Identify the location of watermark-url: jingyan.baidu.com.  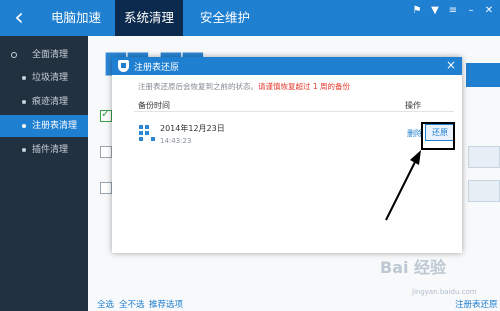
(444, 292).